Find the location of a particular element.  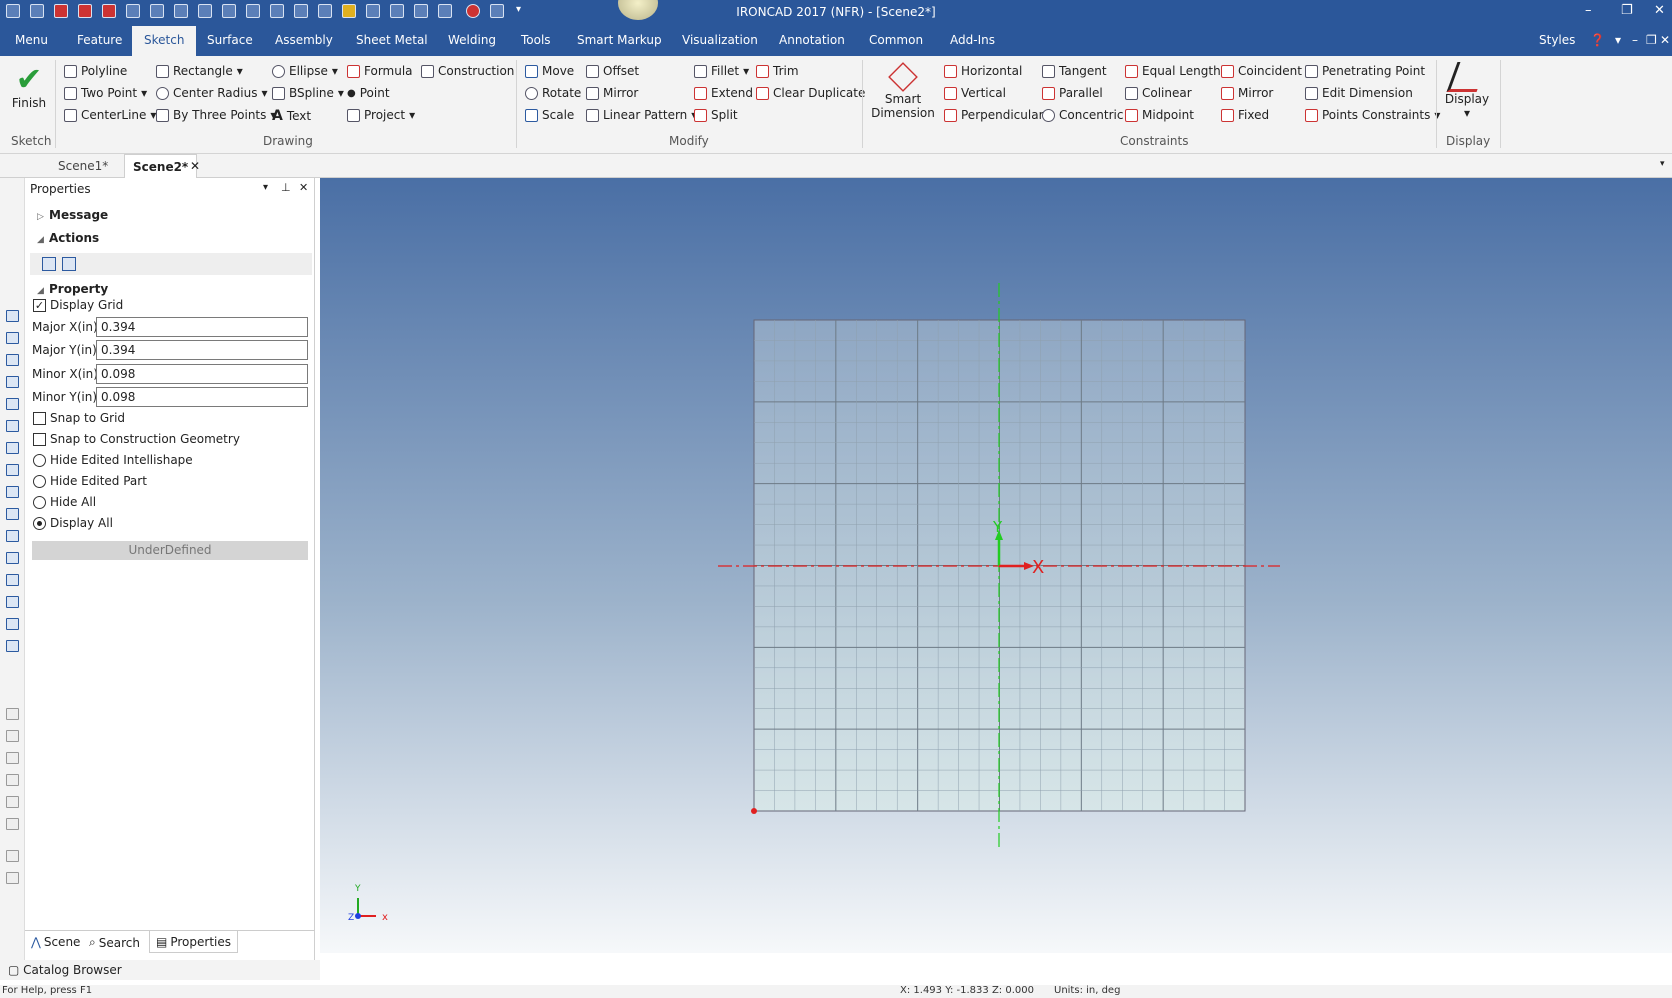

edit-dimension-button: Edit Dimension is located at coordinates (1359, 93).